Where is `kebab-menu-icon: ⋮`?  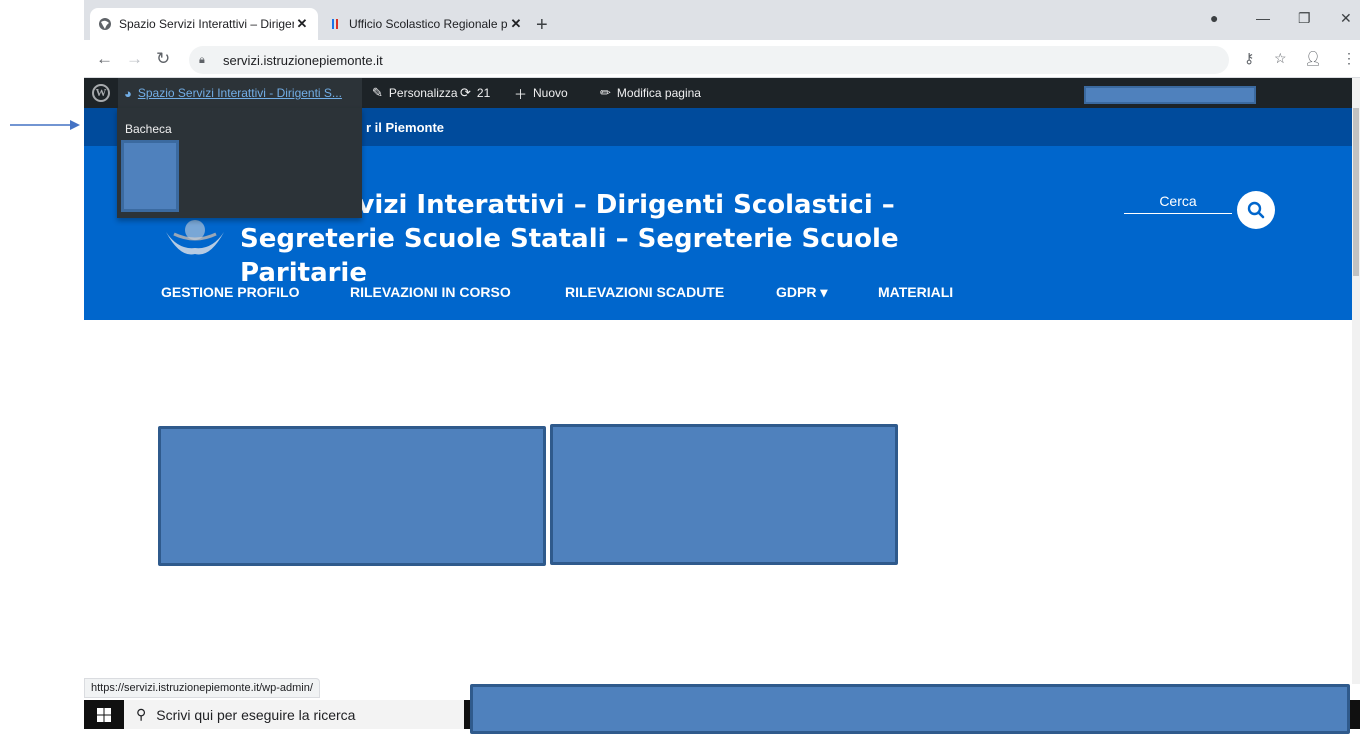
kebab-menu-icon: ⋮ is located at coordinates (1349, 58).